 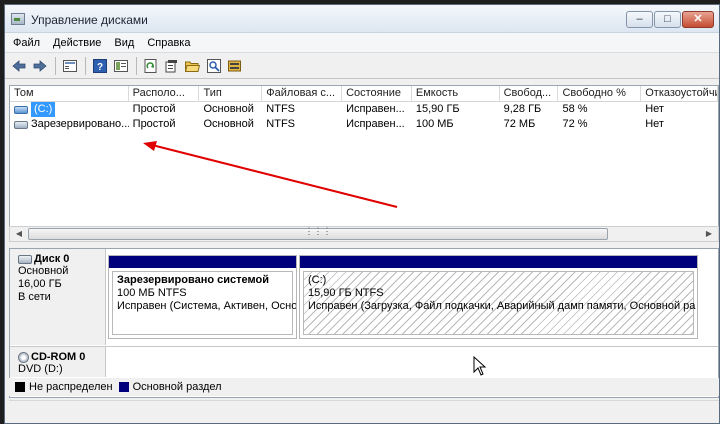 I want to click on partition-name: (C:), so click(x=317, y=280).